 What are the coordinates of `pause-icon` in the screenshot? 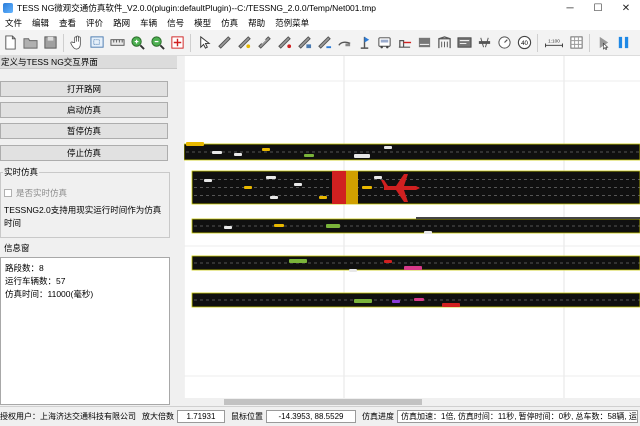 It's located at (623, 42).